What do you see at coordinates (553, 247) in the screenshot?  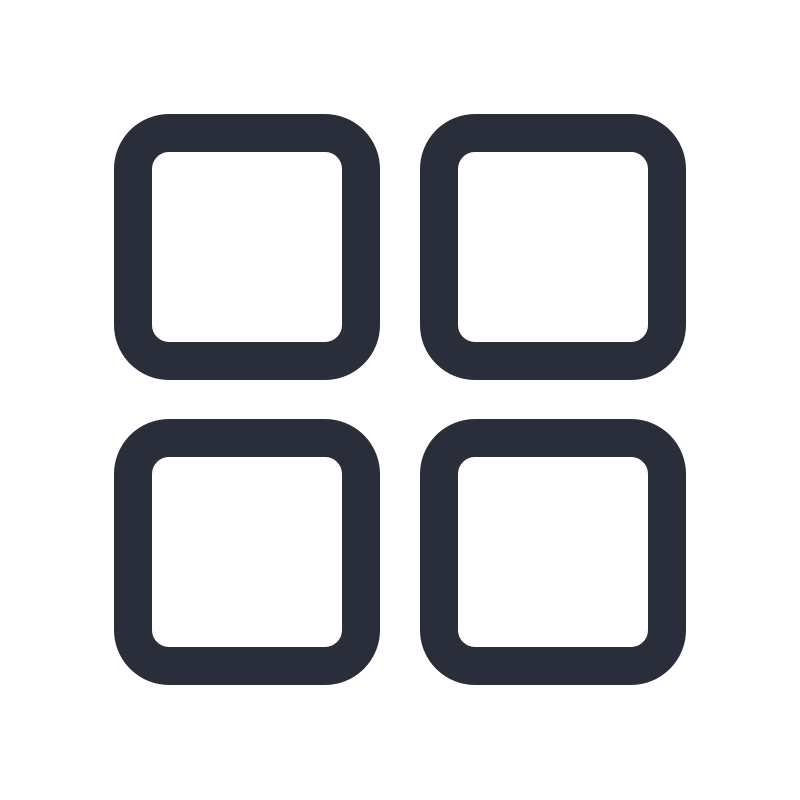 I see `grid-tile-top-right` at bounding box center [553, 247].